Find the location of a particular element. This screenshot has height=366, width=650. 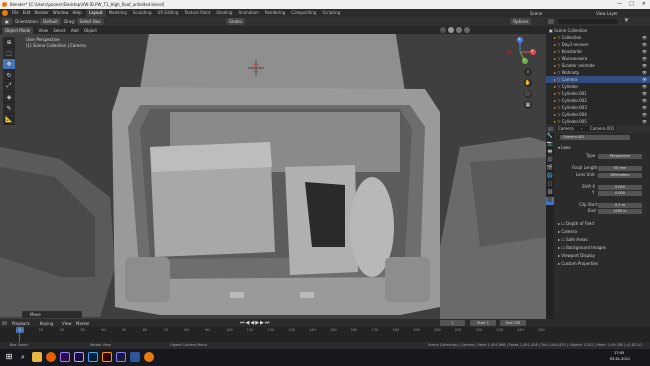

shift-x-field: 0.000 is located at coordinates (620, 187).